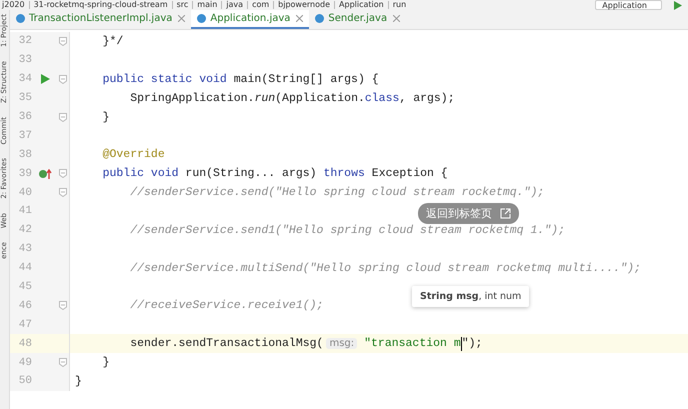 Image resolution: width=688 pixels, height=409 pixels. Describe the element at coordinates (412, 343) in the screenshot. I see `string-literal: "transaction m` at that location.